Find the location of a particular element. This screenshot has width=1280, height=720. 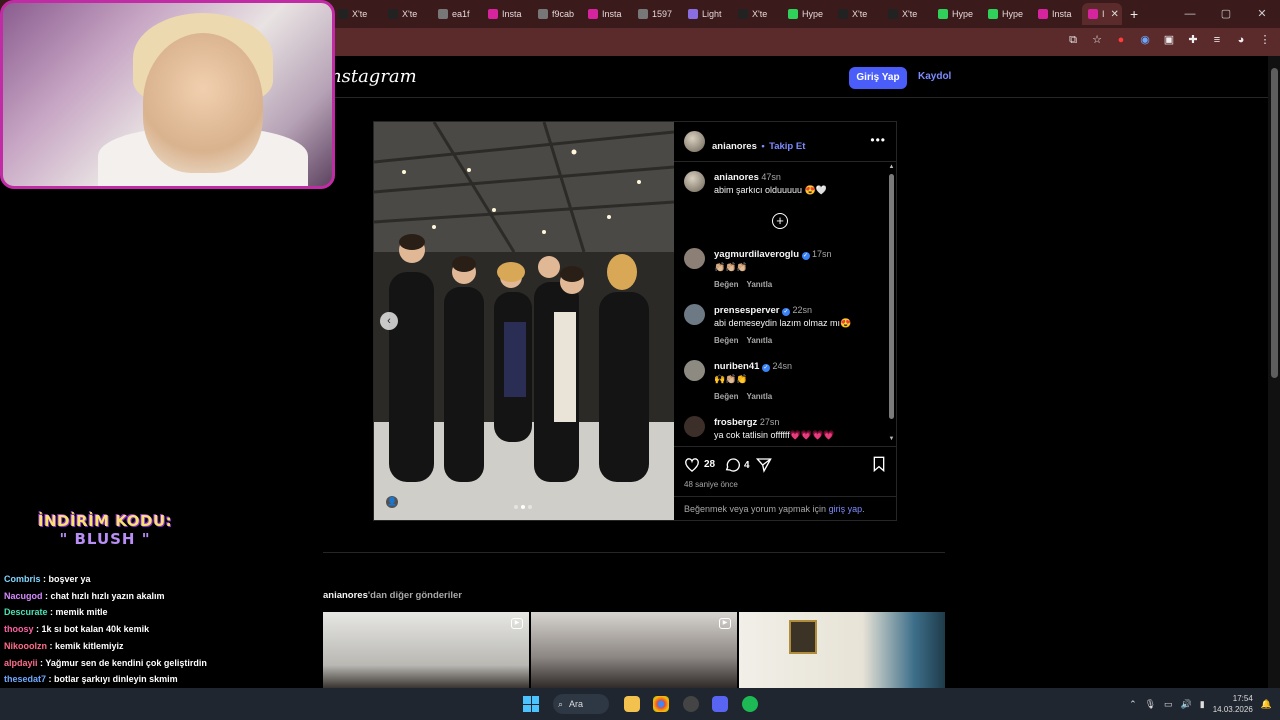

install-app-icon: ⧉ is located at coordinates (1073, 40).